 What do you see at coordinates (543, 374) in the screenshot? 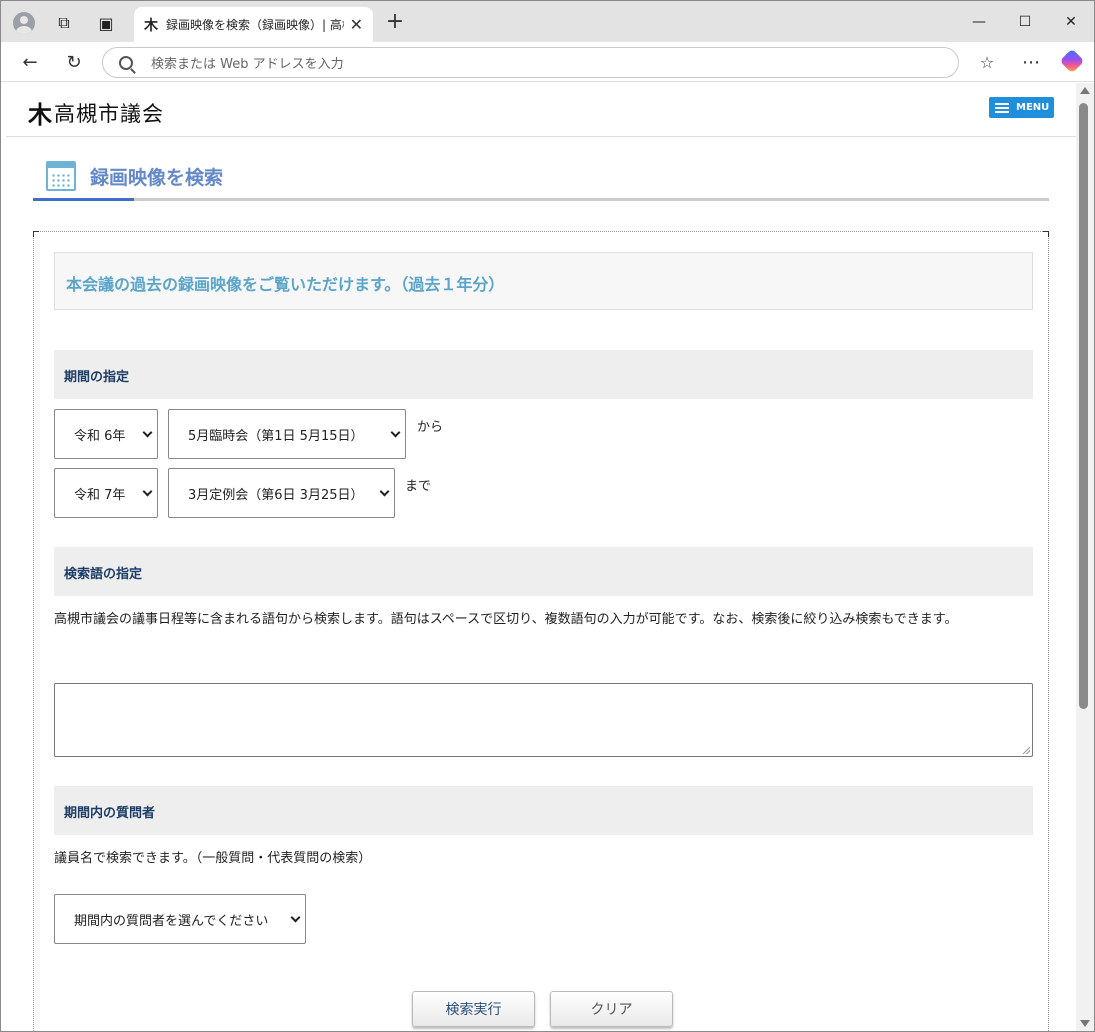
I see `period-heading: 期間の指定` at bounding box center [543, 374].